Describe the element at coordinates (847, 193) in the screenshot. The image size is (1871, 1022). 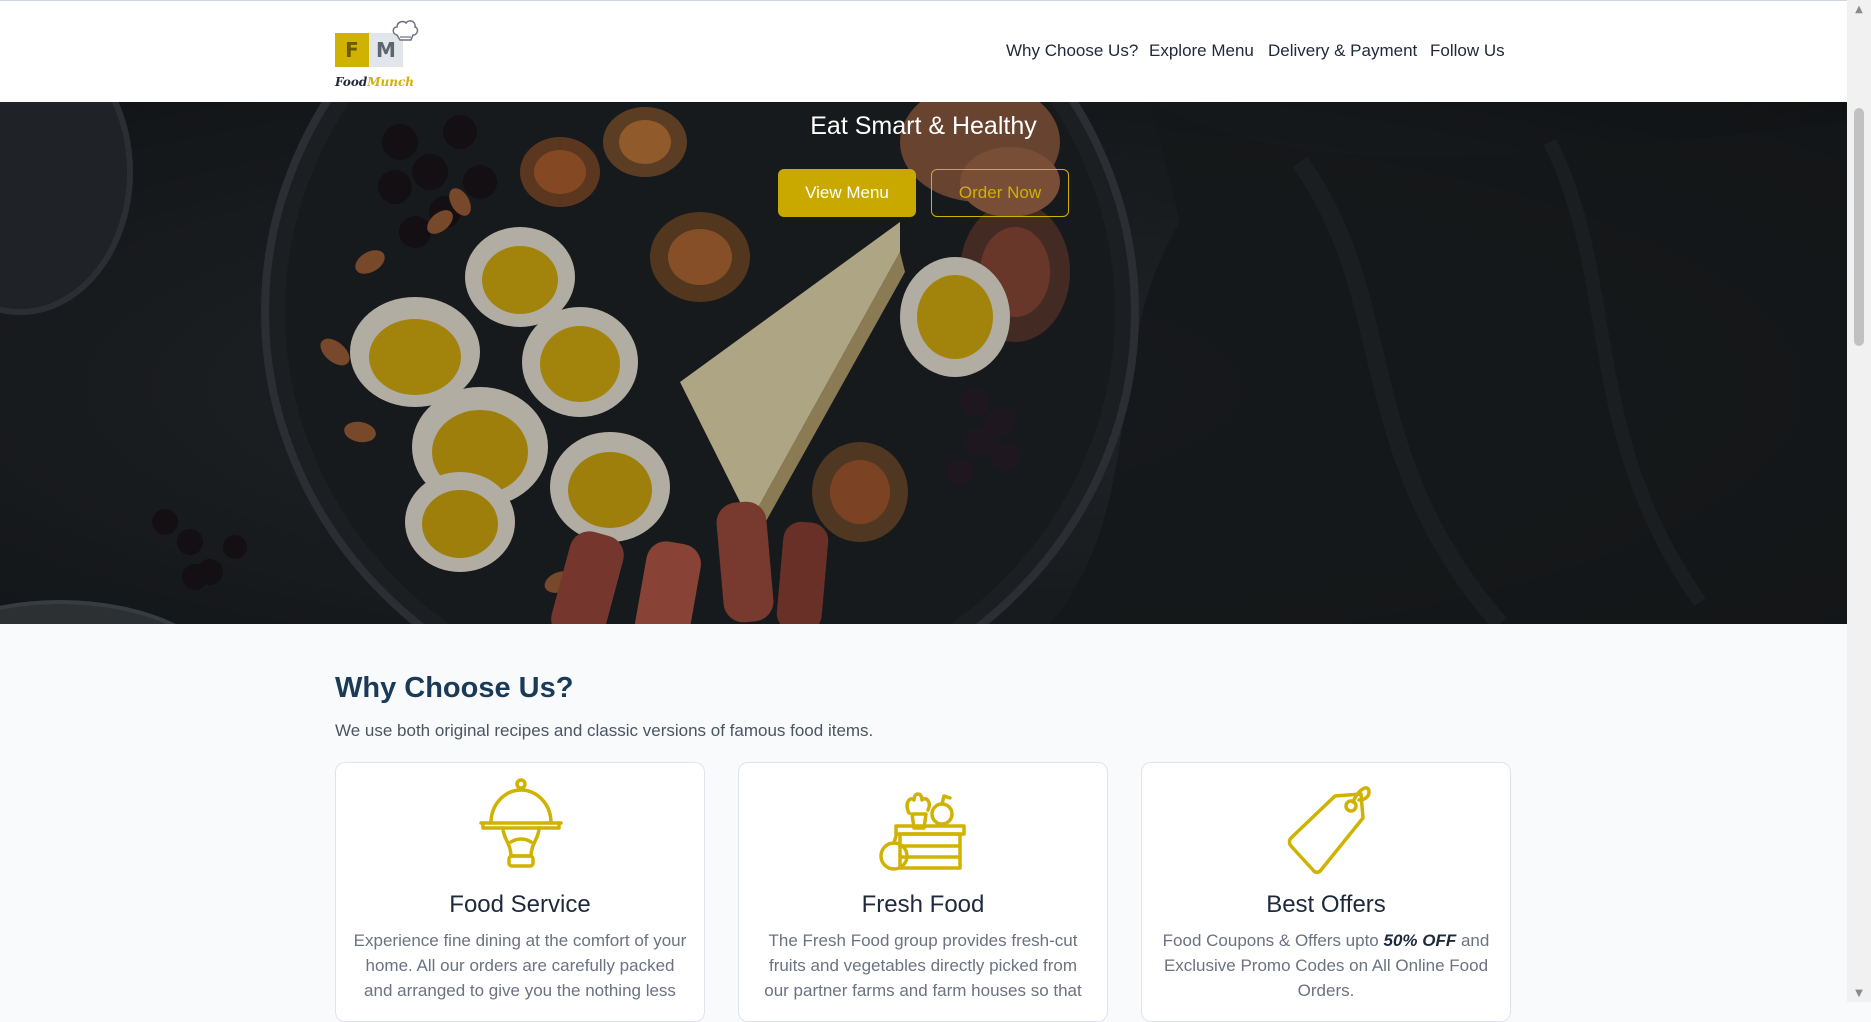
I see `view-menu-button: View Menu` at that location.